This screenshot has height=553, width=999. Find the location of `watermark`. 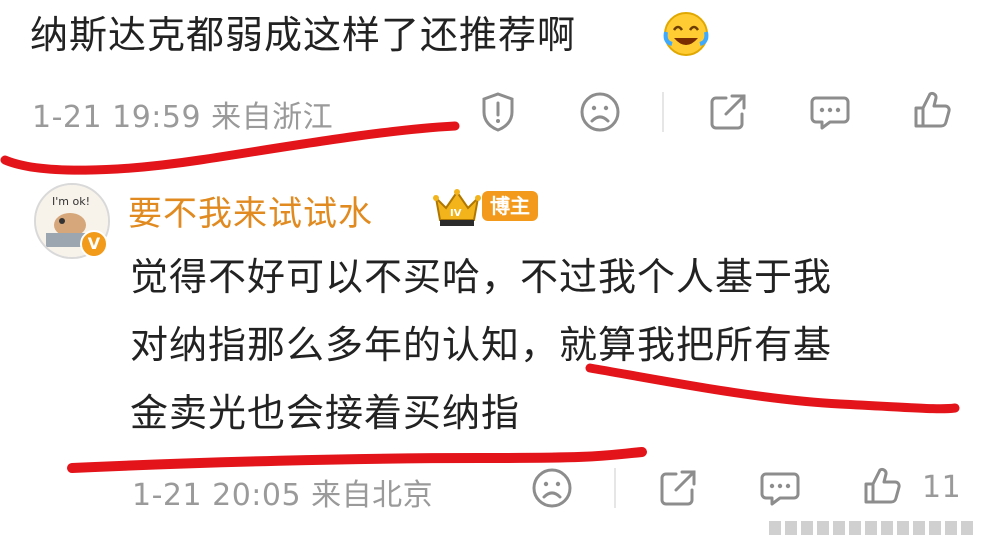

watermark is located at coordinates (871, 528).